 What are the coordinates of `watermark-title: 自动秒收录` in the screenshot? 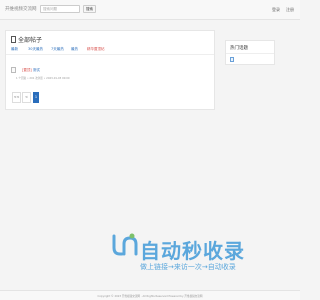 It's located at (192, 251).